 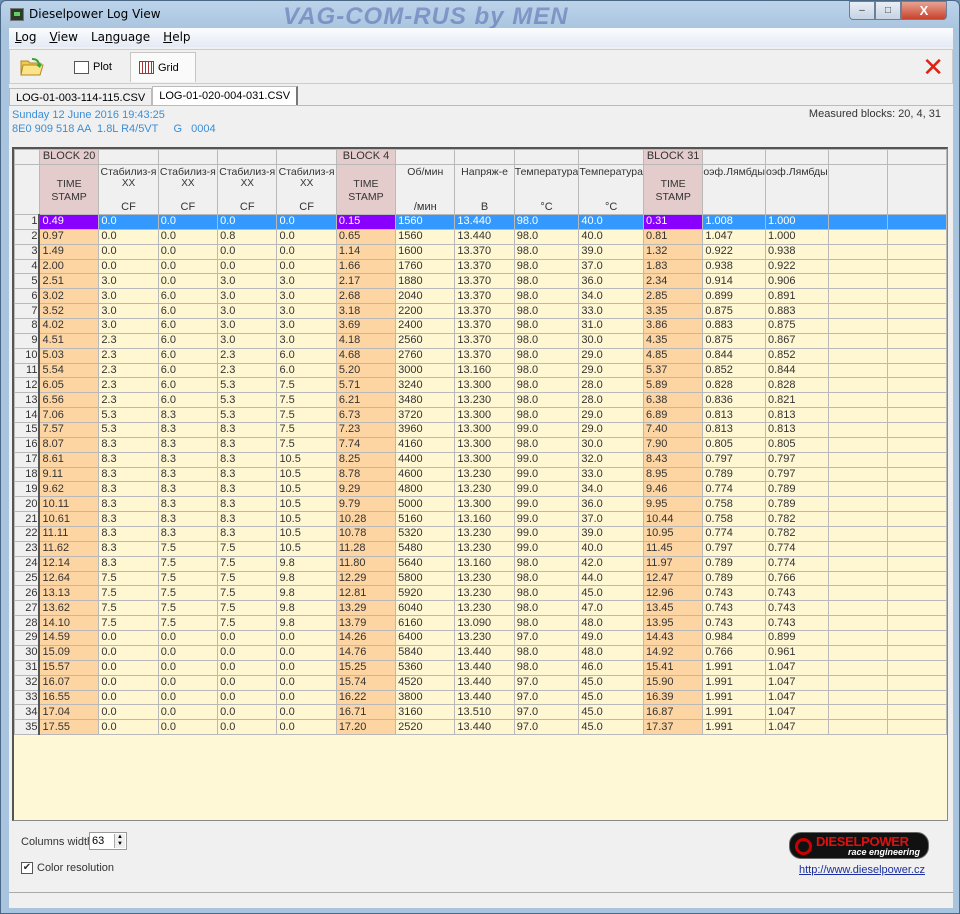 I want to click on timestamp-cell: 2.51, so click(x=69, y=281).